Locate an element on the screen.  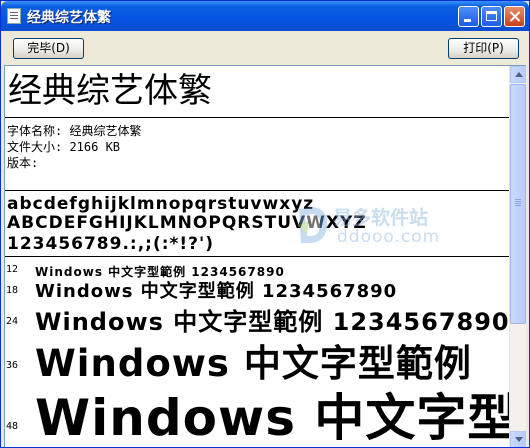
lowercase-charset: abcdefghijklmnopqrstuvwxyz is located at coordinates (161, 204).